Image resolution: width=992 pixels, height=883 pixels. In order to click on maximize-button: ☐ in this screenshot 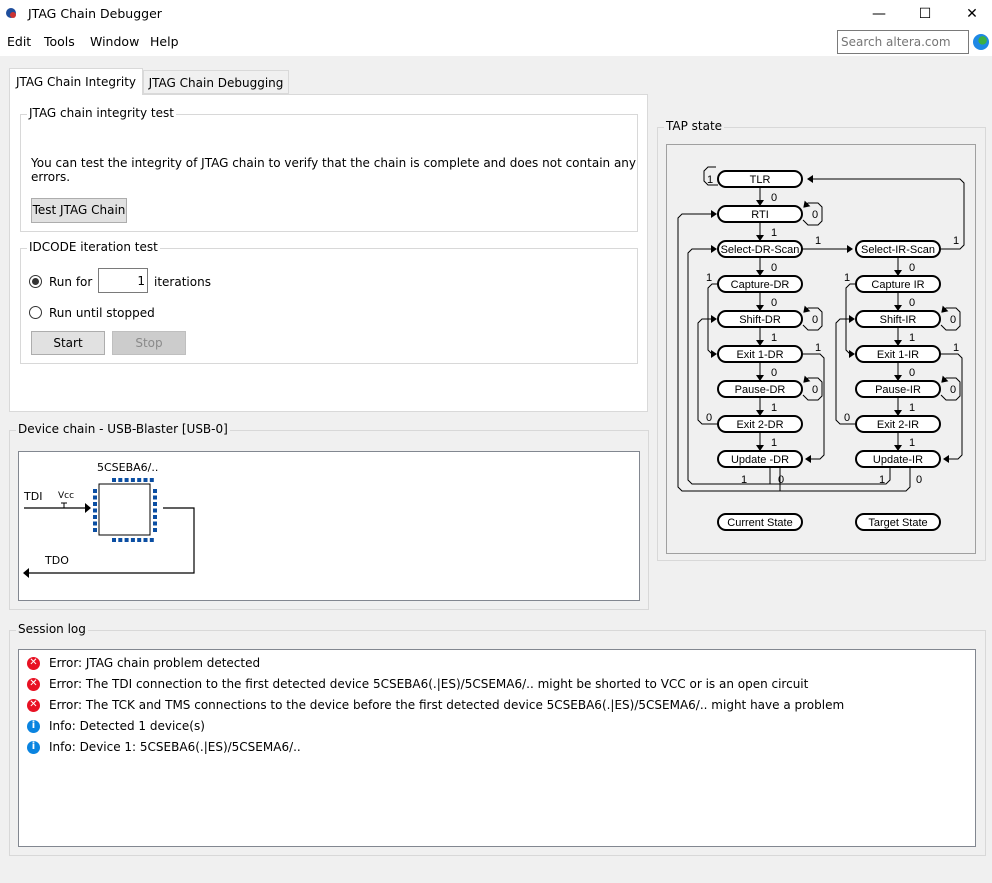, I will do `click(925, 14)`.